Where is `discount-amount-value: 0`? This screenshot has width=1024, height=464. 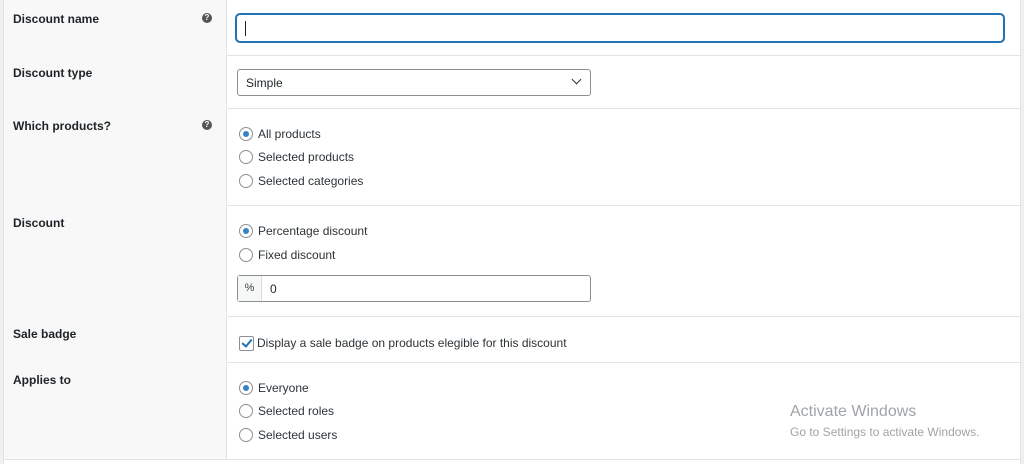 discount-amount-value: 0 is located at coordinates (273, 289).